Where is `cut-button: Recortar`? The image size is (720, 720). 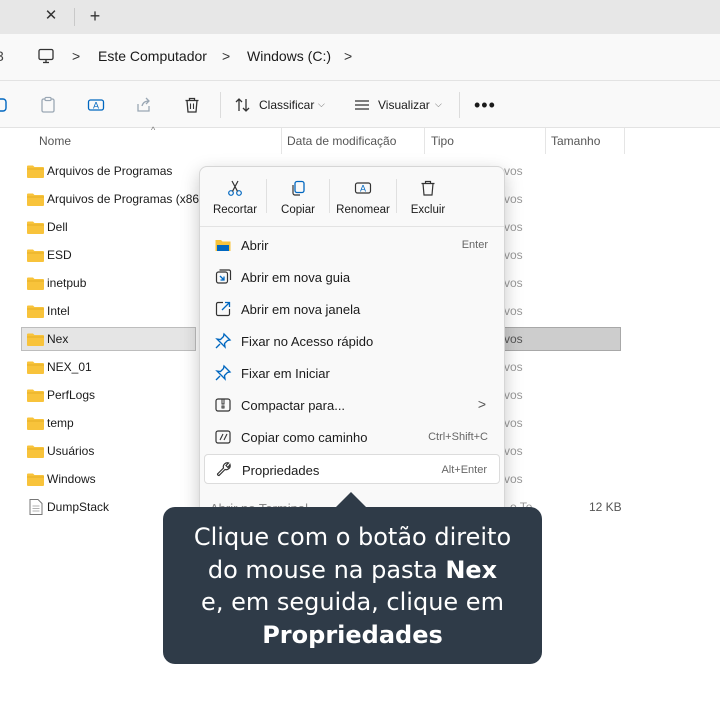
cut-button: Recortar is located at coordinates (235, 195).